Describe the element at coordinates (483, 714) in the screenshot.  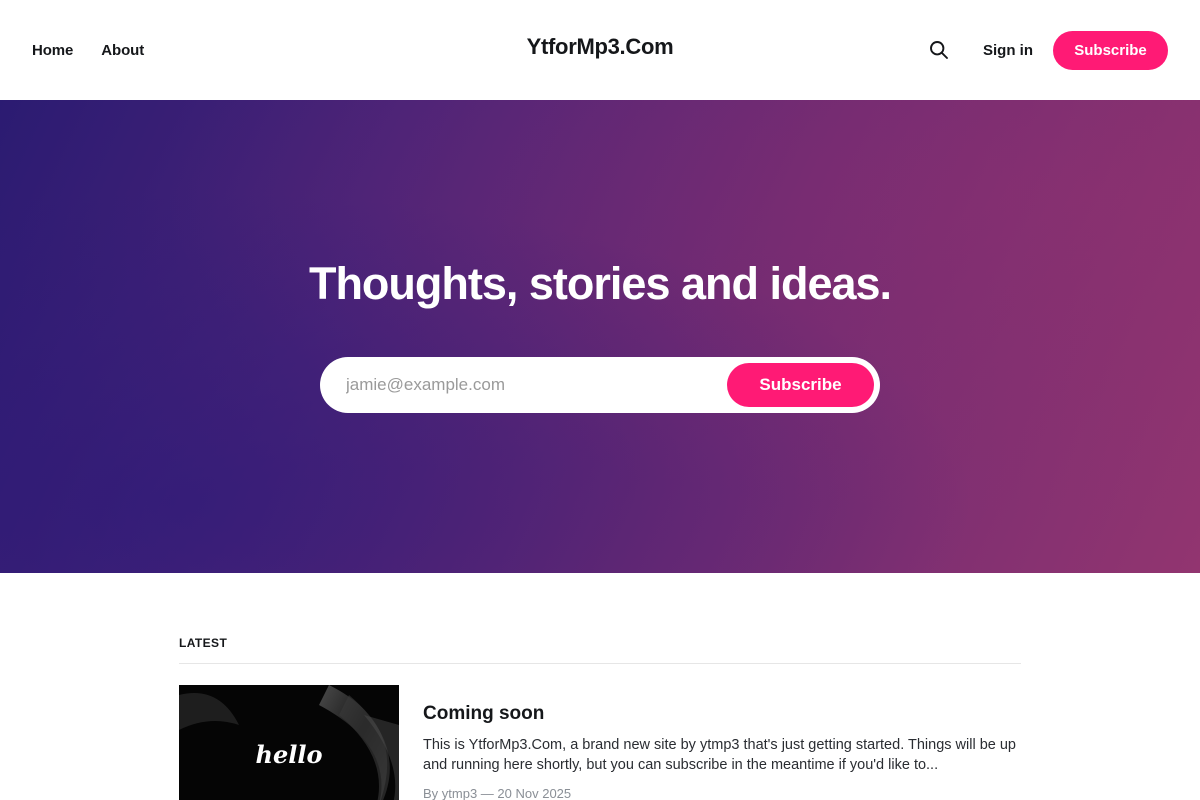
I see `post-title: Coming soon` at that location.